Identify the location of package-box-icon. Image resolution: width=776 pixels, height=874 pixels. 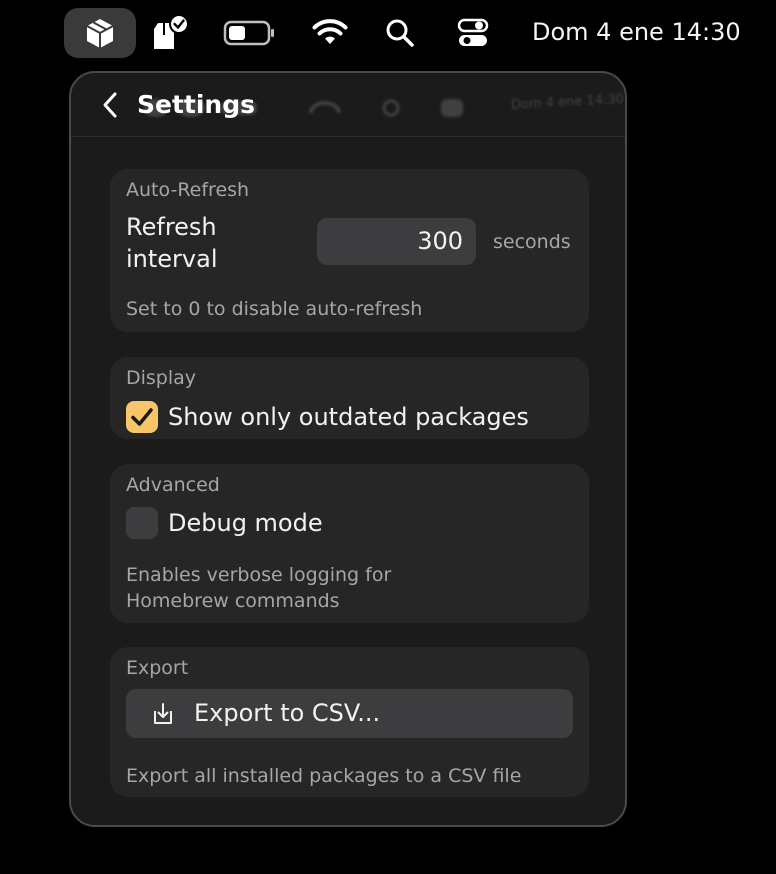
(100, 33).